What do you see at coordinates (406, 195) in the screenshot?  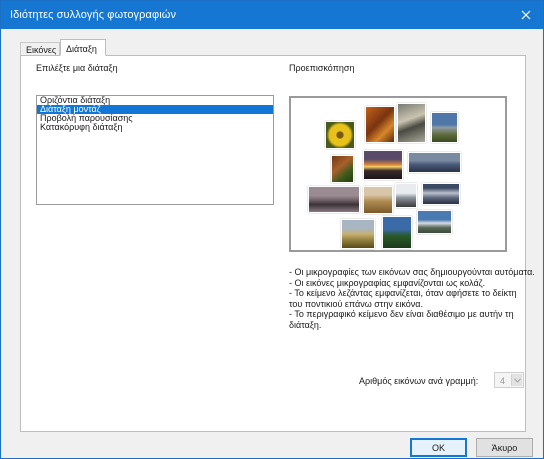 I see `preview-thumb-snow-tree` at bounding box center [406, 195].